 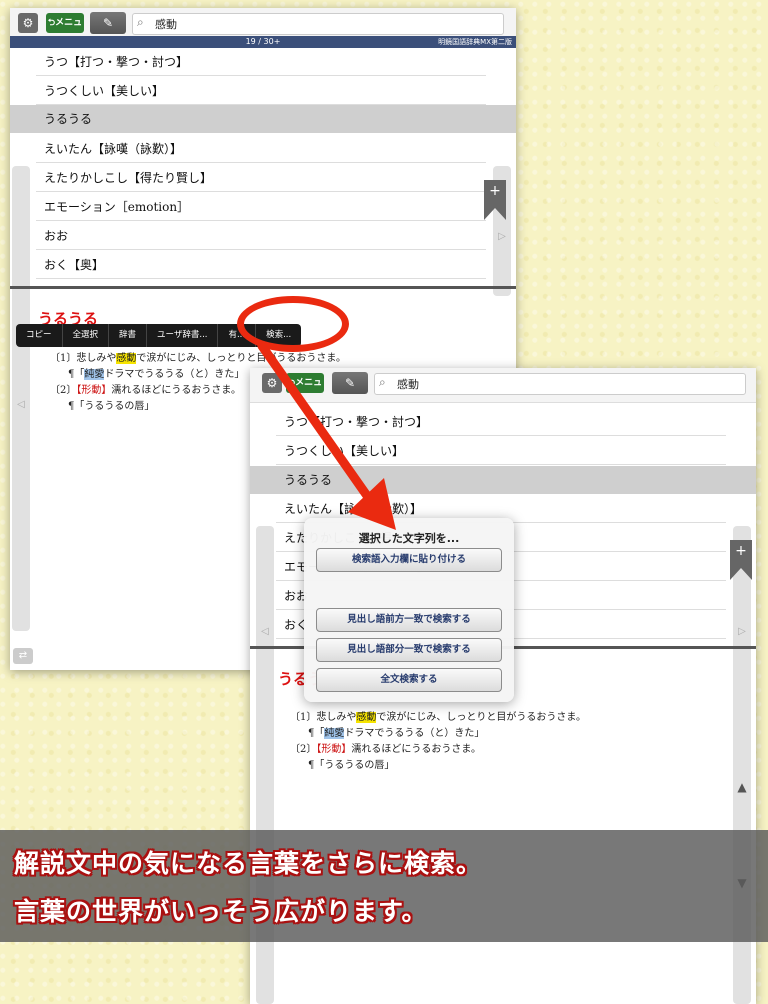 What do you see at coordinates (221, 911) in the screenshot?
I see `caption-line-2: 言葉の世界がいっそう広がります。` at bounding box center [221, 911].